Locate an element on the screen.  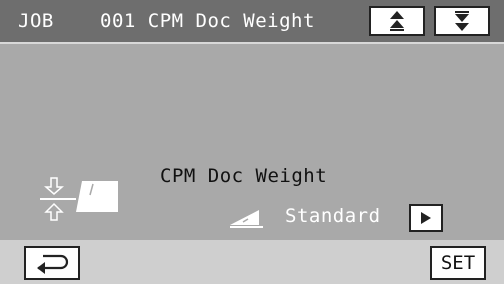
play-right-icon is located at coordinates (426, 218).